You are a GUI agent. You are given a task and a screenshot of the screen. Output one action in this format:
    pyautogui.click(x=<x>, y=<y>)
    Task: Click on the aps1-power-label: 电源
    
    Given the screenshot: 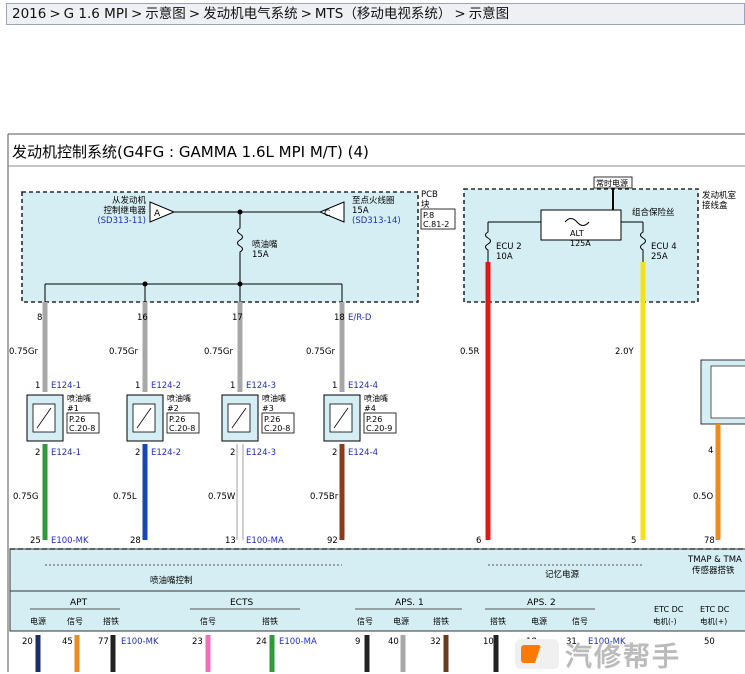 What is the action you would take?
    pyautogui.click(x=401, y=621)
    